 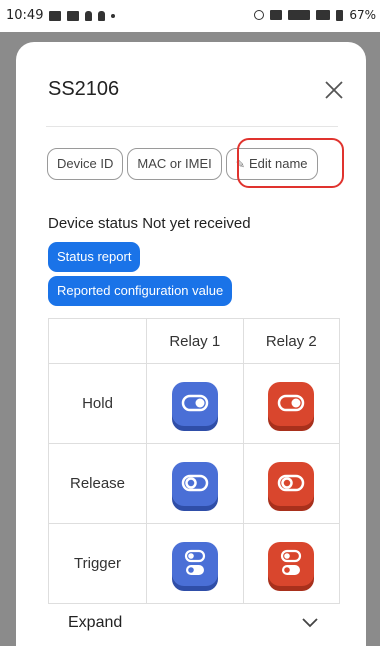 What do you see at coordinates (73, 15) in the screenshot?
I see `notification-icon` at bounding box center [73, 15].